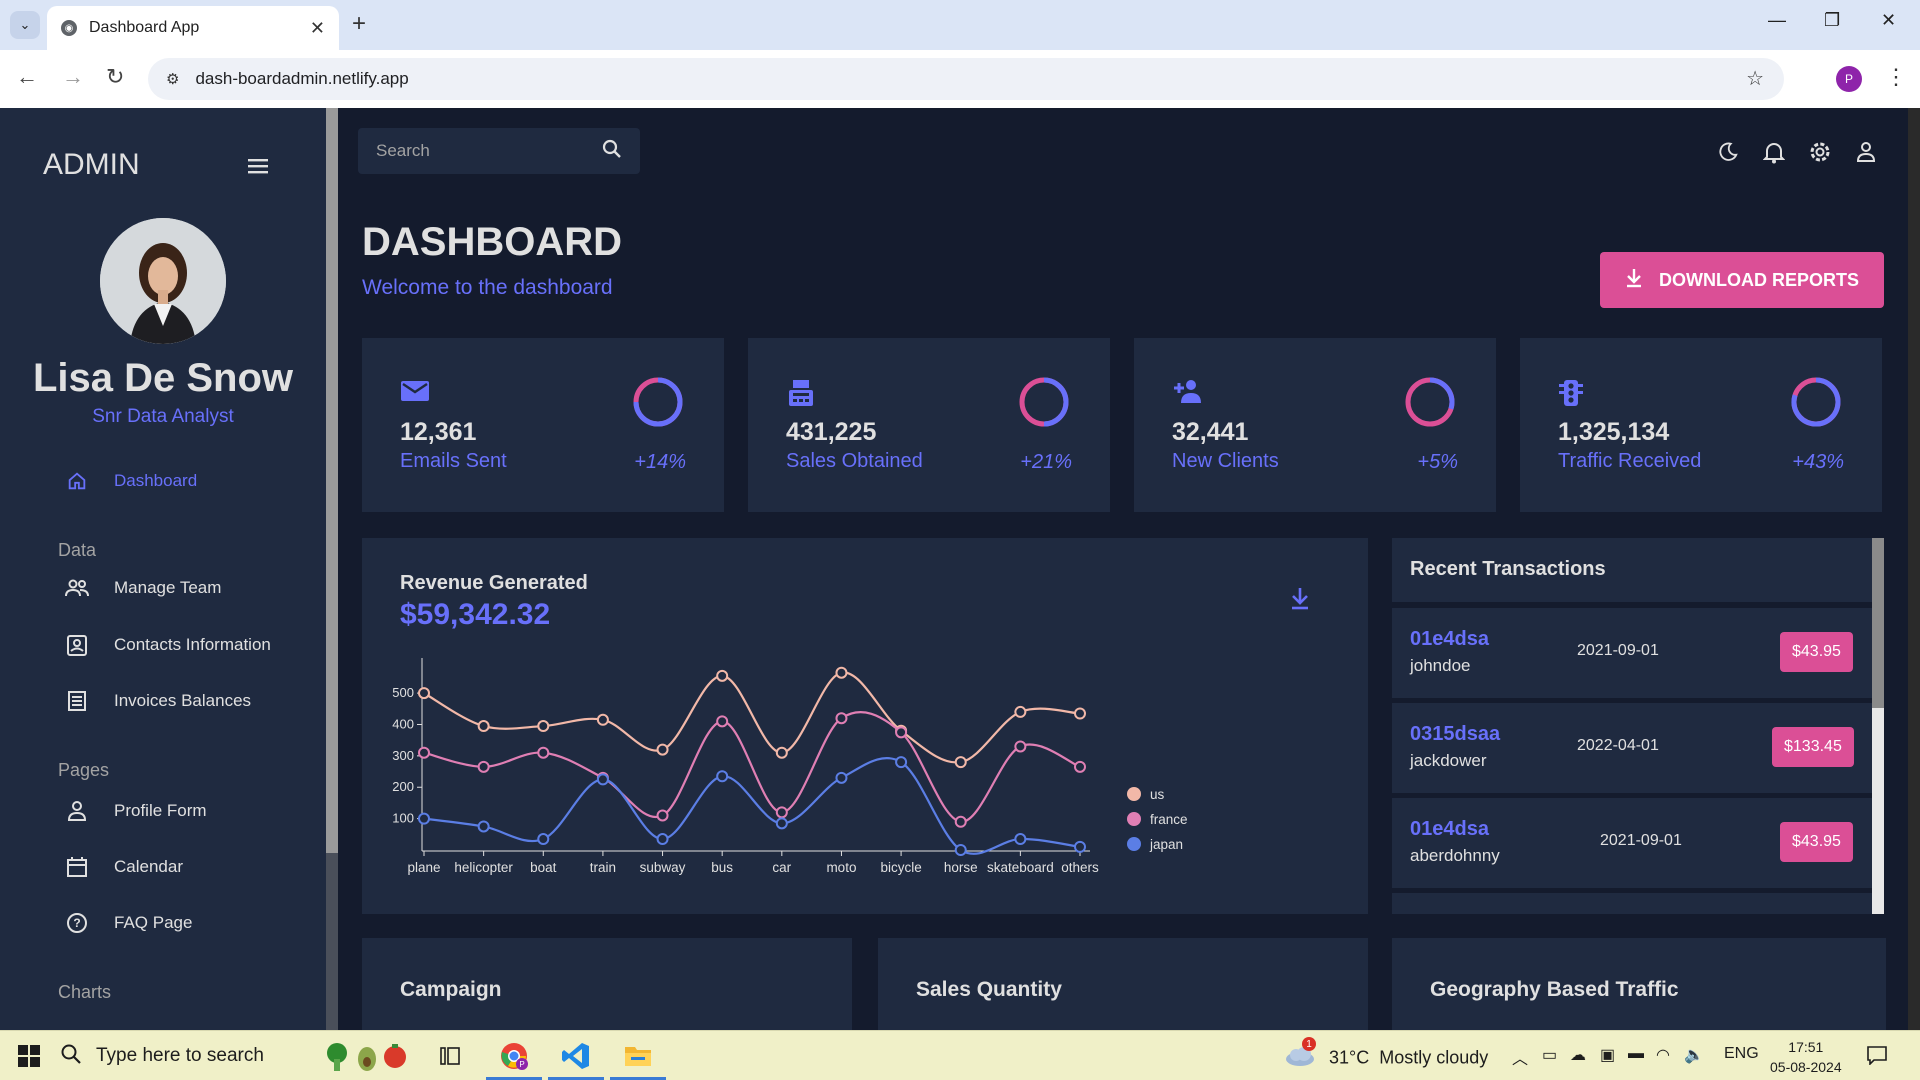 The height and width of the screenshot is (1080, 1920). Describe the element at coordinates (1742, 280) in the screenshot. I see `download-reports-button: DOWNLOAD REPORTS` at that location.